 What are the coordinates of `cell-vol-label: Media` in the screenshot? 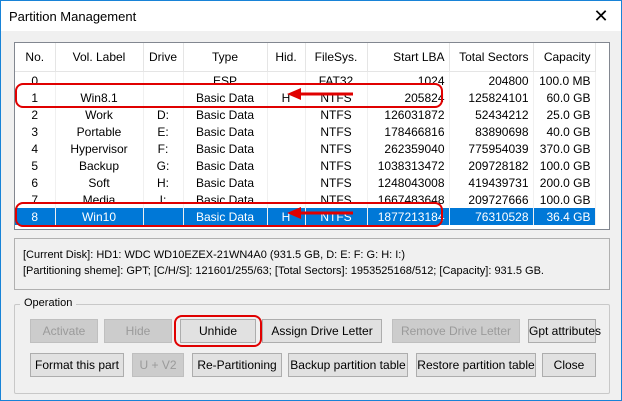 It's located at (99, 199).